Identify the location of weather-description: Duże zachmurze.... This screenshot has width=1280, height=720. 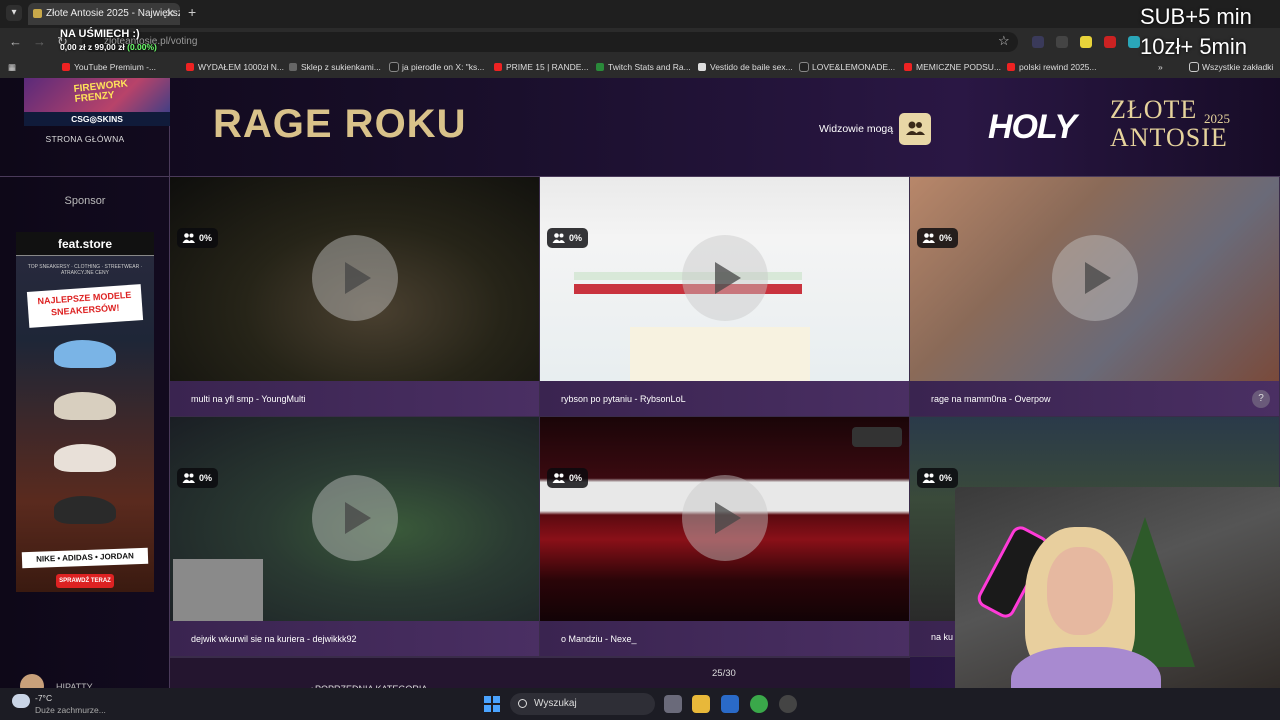
(70, 710).